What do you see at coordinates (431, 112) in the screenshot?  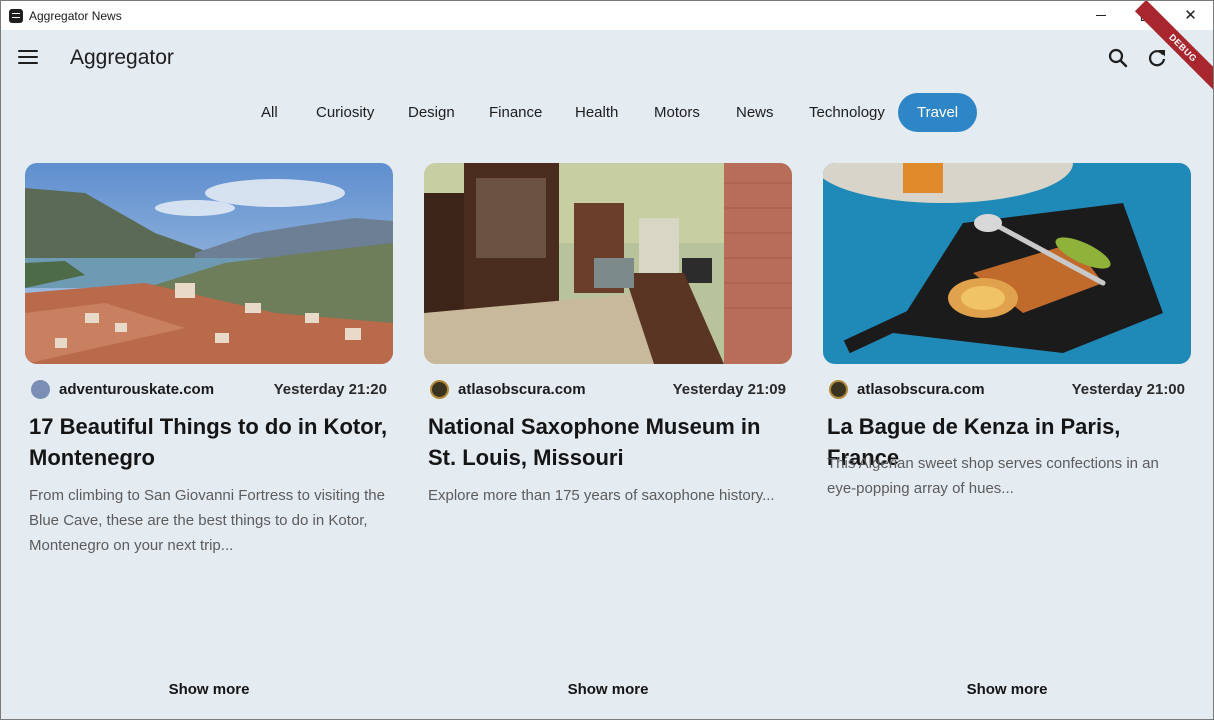 I see `tab-design: Design` at bounding box center [431, 112].